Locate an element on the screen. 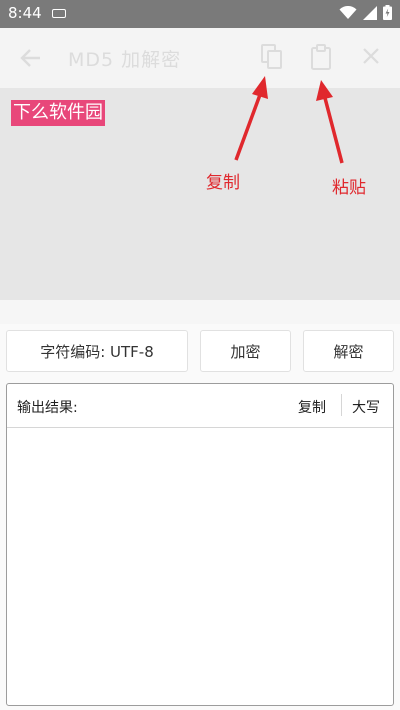 The height and width of the screenshot is (710, 400). signal-icon is located at coordinates (370, 12).